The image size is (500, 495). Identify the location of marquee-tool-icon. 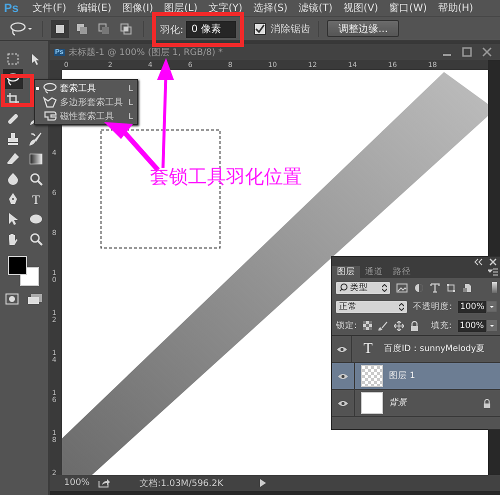
(13, 59).